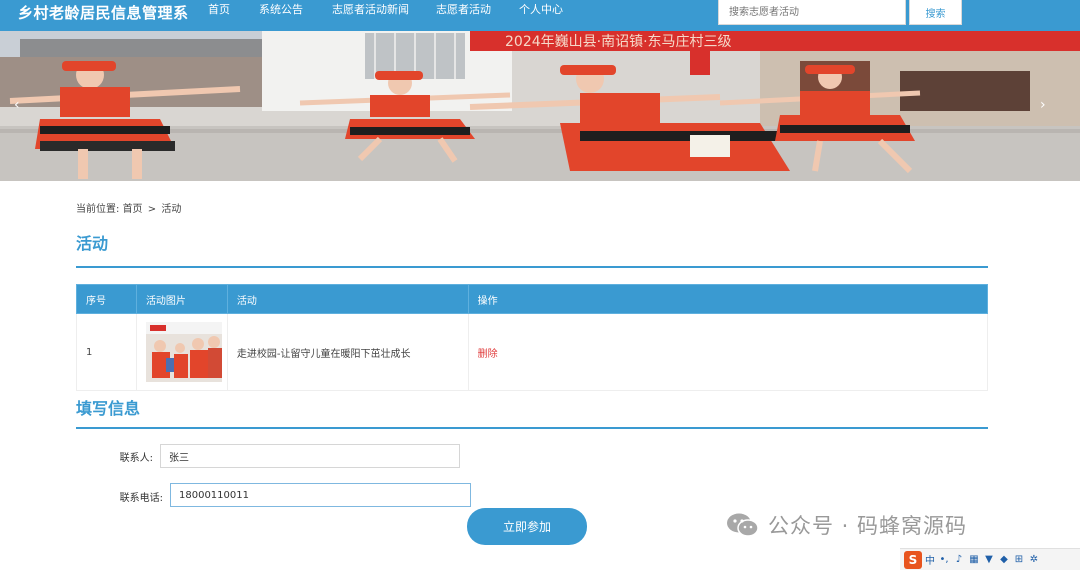 The height and width of the screenshot is (570, 1080). I want to click on form-section-divider, so click(532, 428).